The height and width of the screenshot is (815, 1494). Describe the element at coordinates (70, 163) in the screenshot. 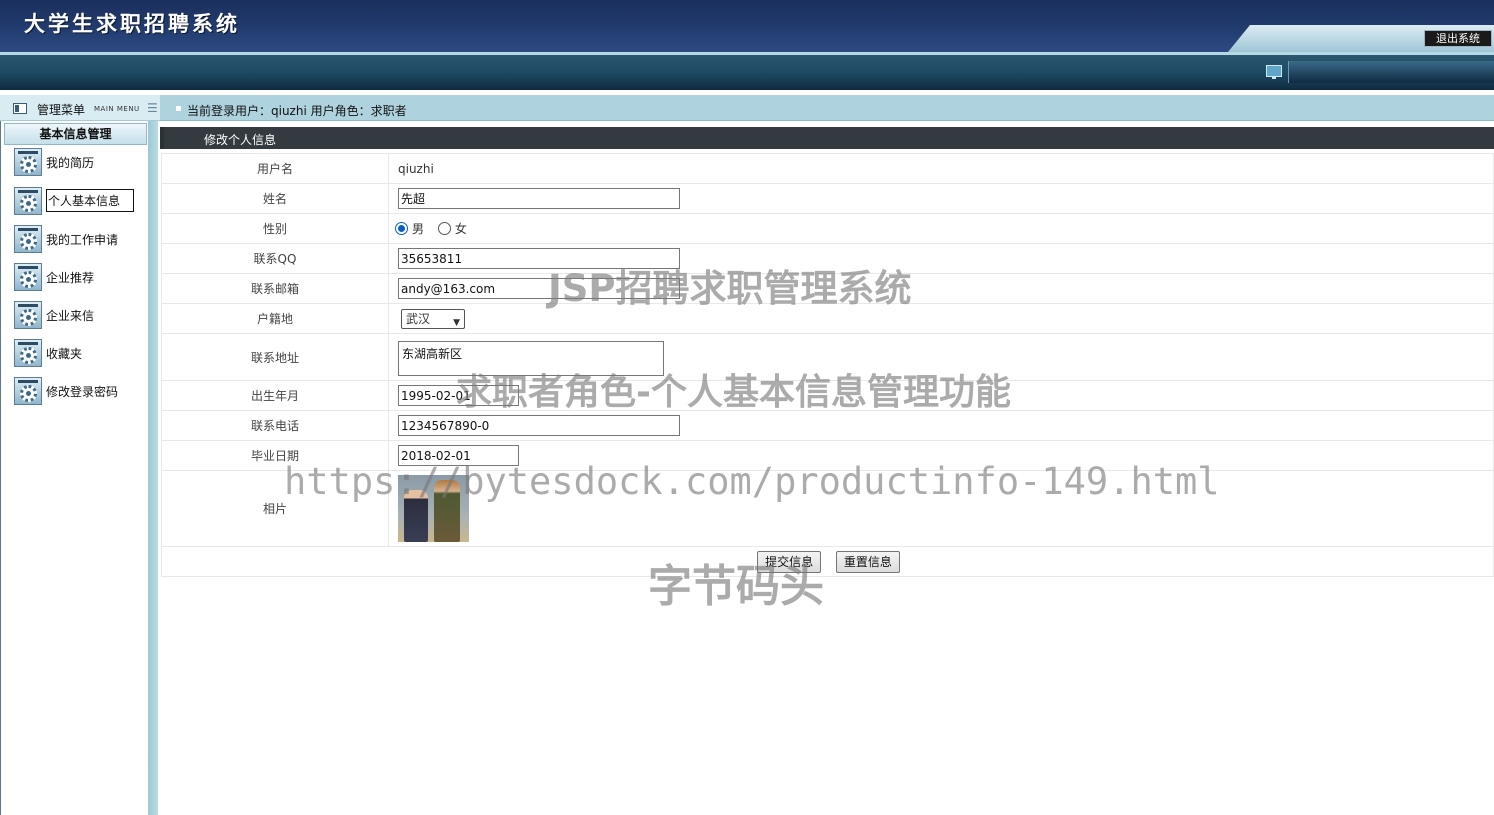

I see `sidebar-item-label: 我的简历` at that location.